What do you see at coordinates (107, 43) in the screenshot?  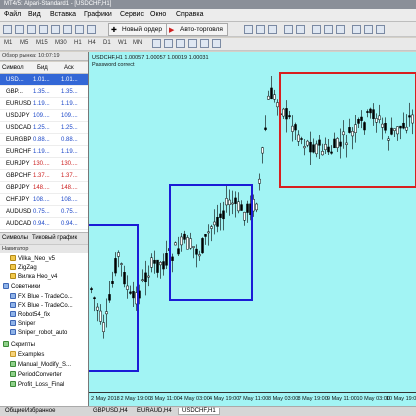 I see `tf-d1: D1` at bounding box center [107, 43].